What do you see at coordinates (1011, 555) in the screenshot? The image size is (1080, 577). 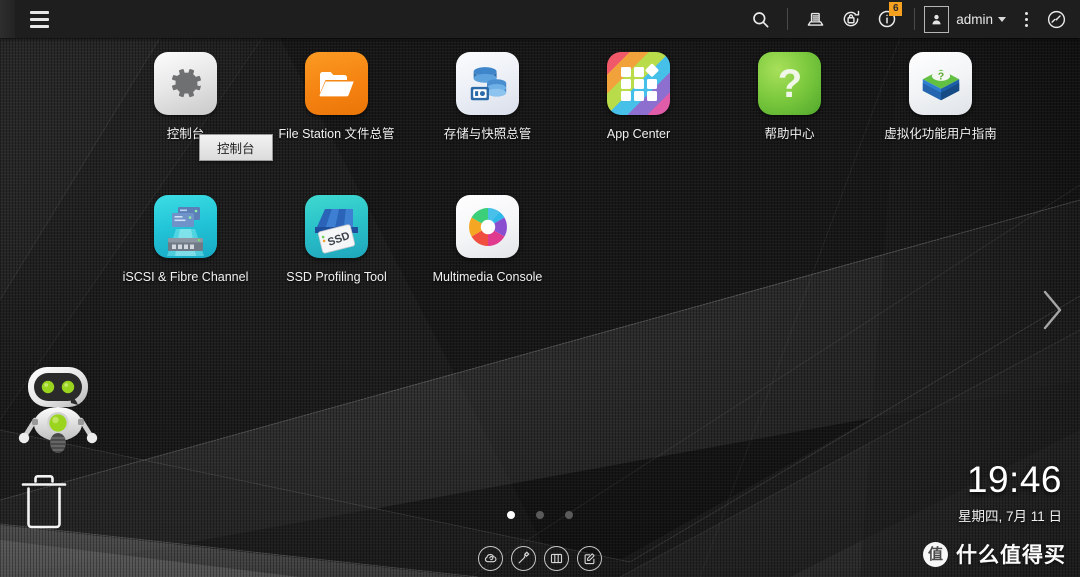 I see `watermark-text: 什么值得买` at bounding box center [1011, 555].